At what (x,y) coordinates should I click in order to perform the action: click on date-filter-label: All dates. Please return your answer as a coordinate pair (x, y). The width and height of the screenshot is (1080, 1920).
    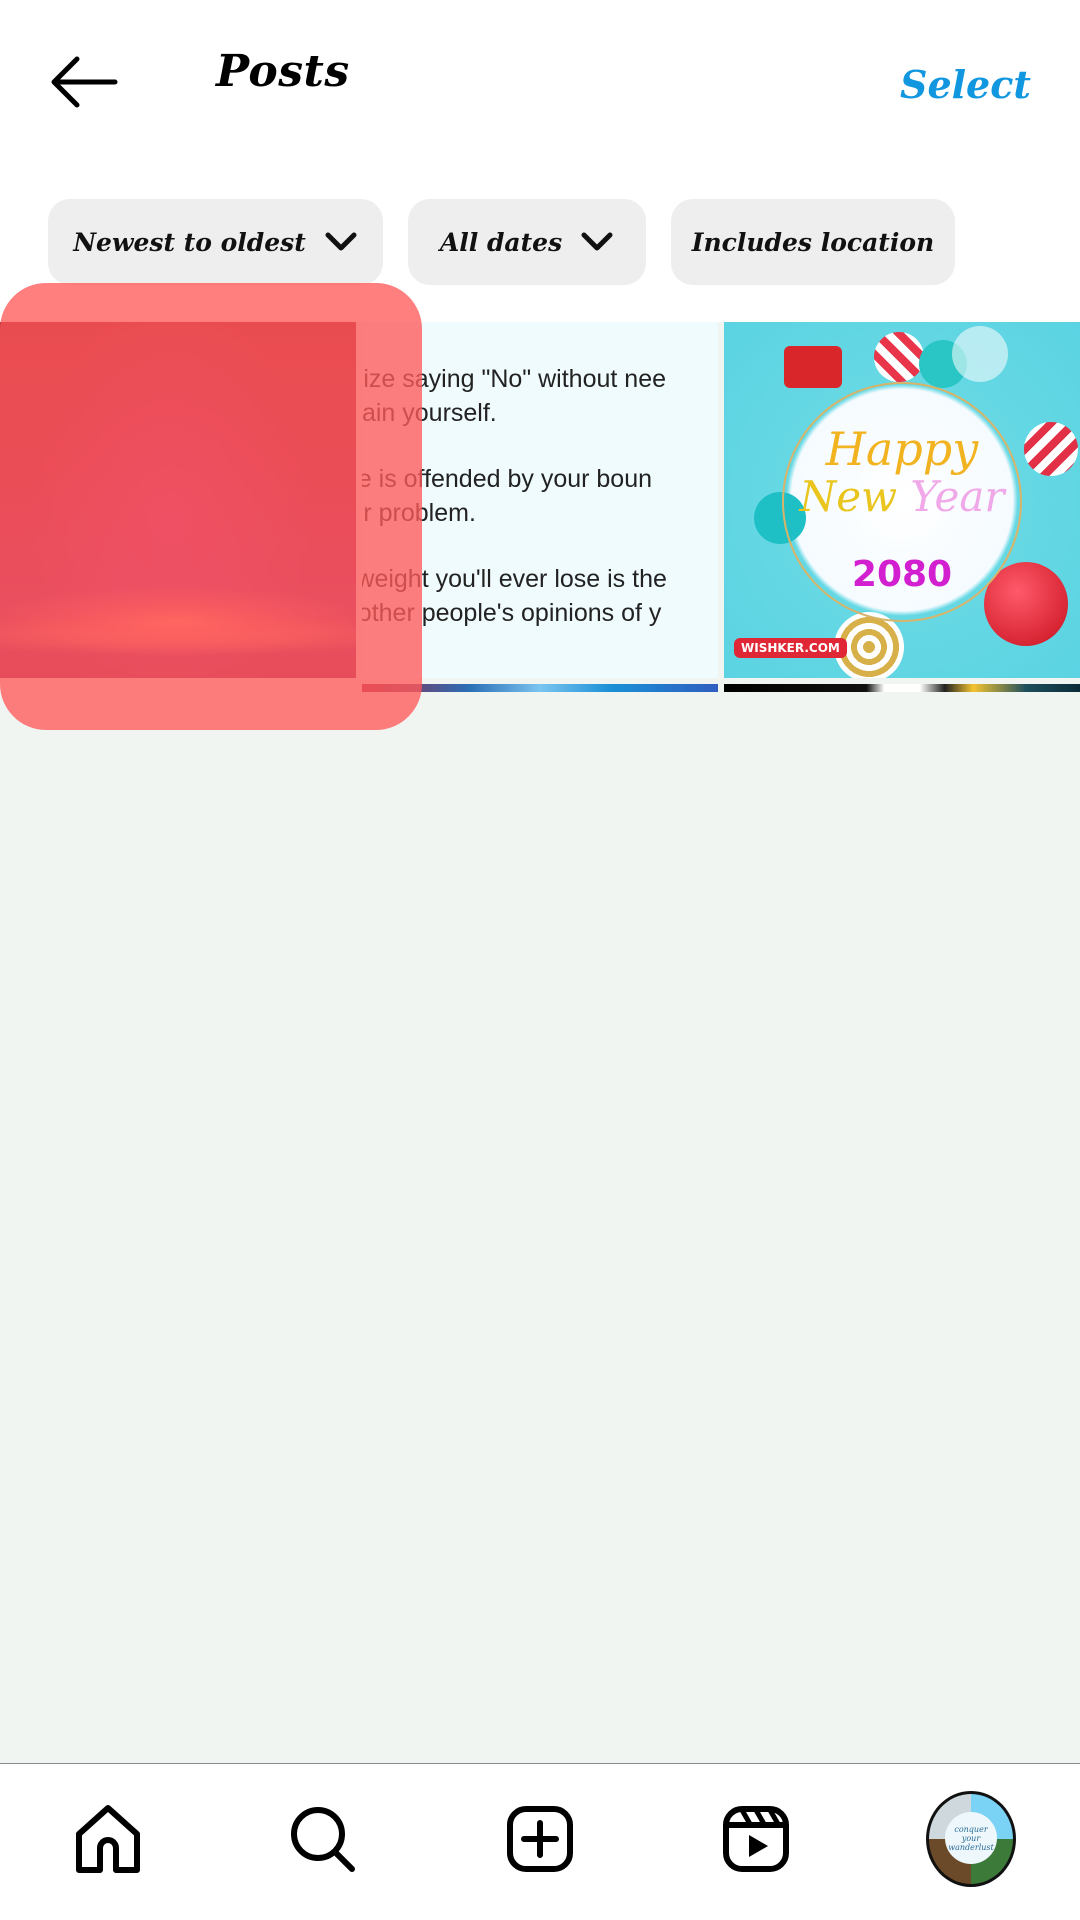
    Looking at the image, I should click on (501, 242).